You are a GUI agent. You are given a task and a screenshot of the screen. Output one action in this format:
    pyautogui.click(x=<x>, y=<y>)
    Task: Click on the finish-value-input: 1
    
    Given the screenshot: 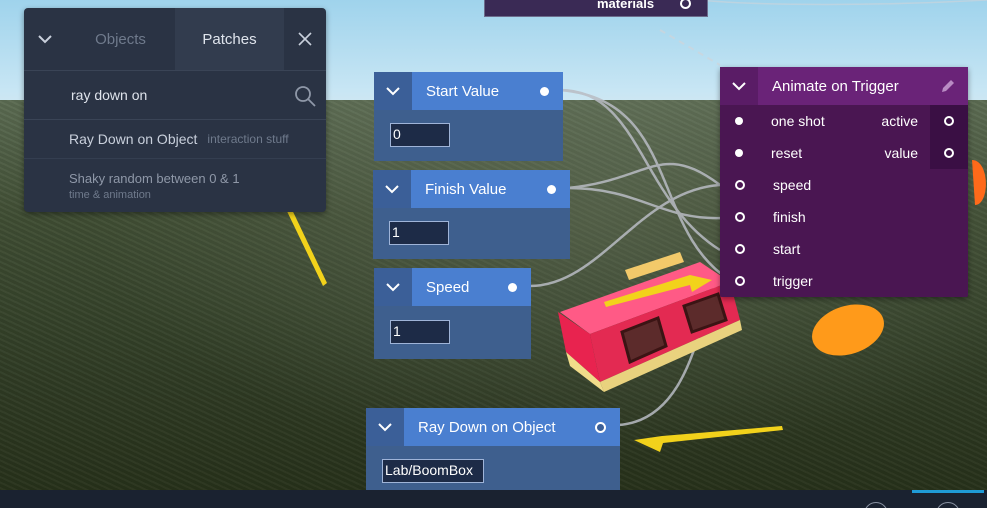 What is the action you would take?
    pyautogui.click(x=419, y=233)
    